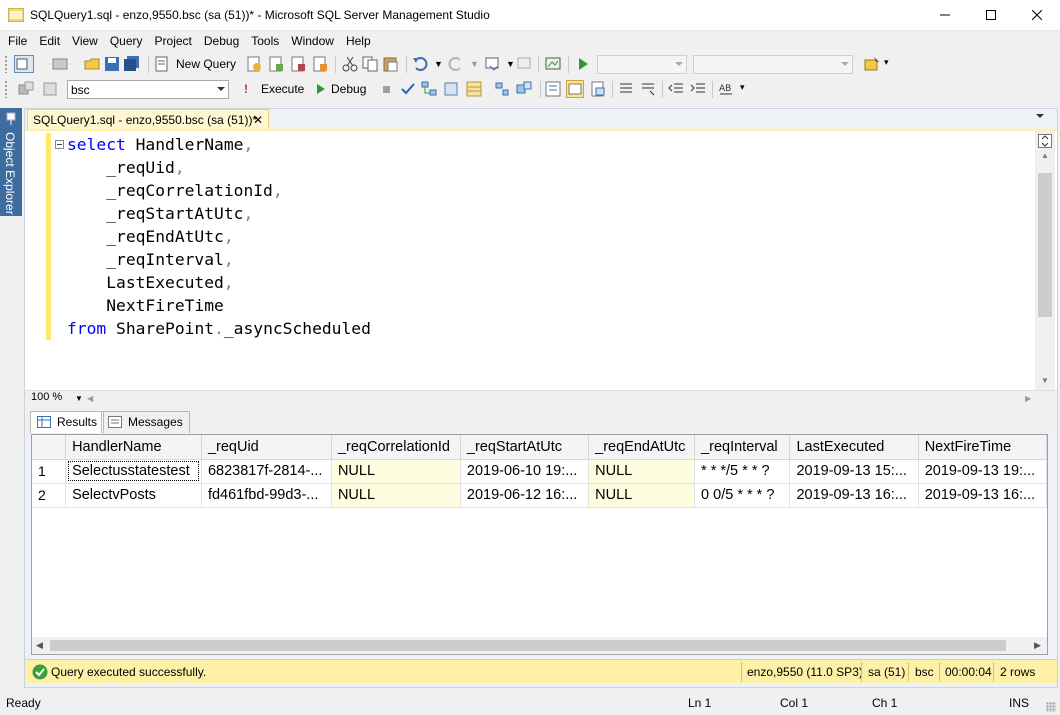 The width and height of the screenshot is (1060, 715). I want to click on column-header: _reqStartAtUtc, so click(525, 447).